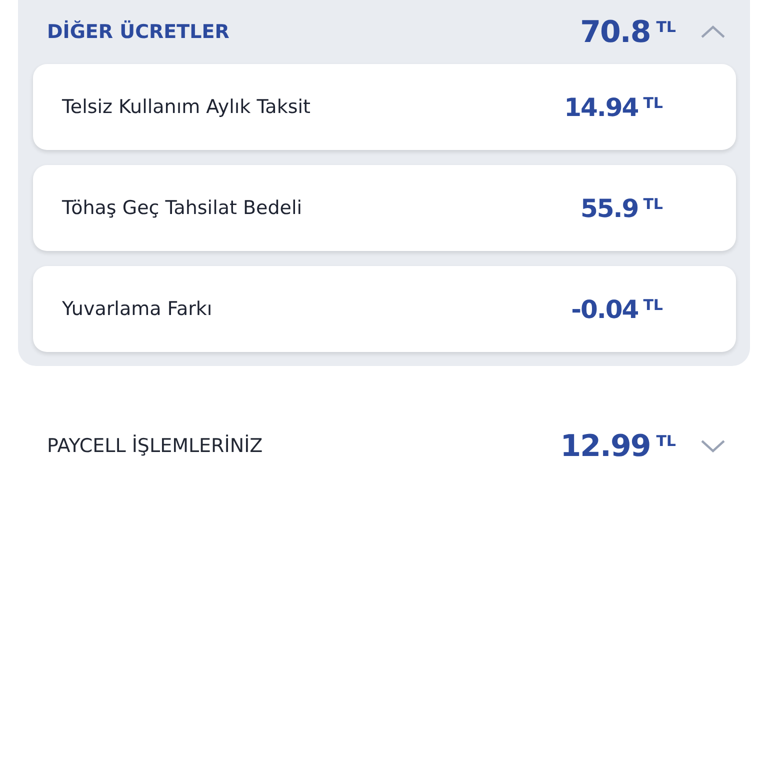 The image size is (768, 768). I want to click on fee-label: Yuvarlama Farkı, so click(138, 309).